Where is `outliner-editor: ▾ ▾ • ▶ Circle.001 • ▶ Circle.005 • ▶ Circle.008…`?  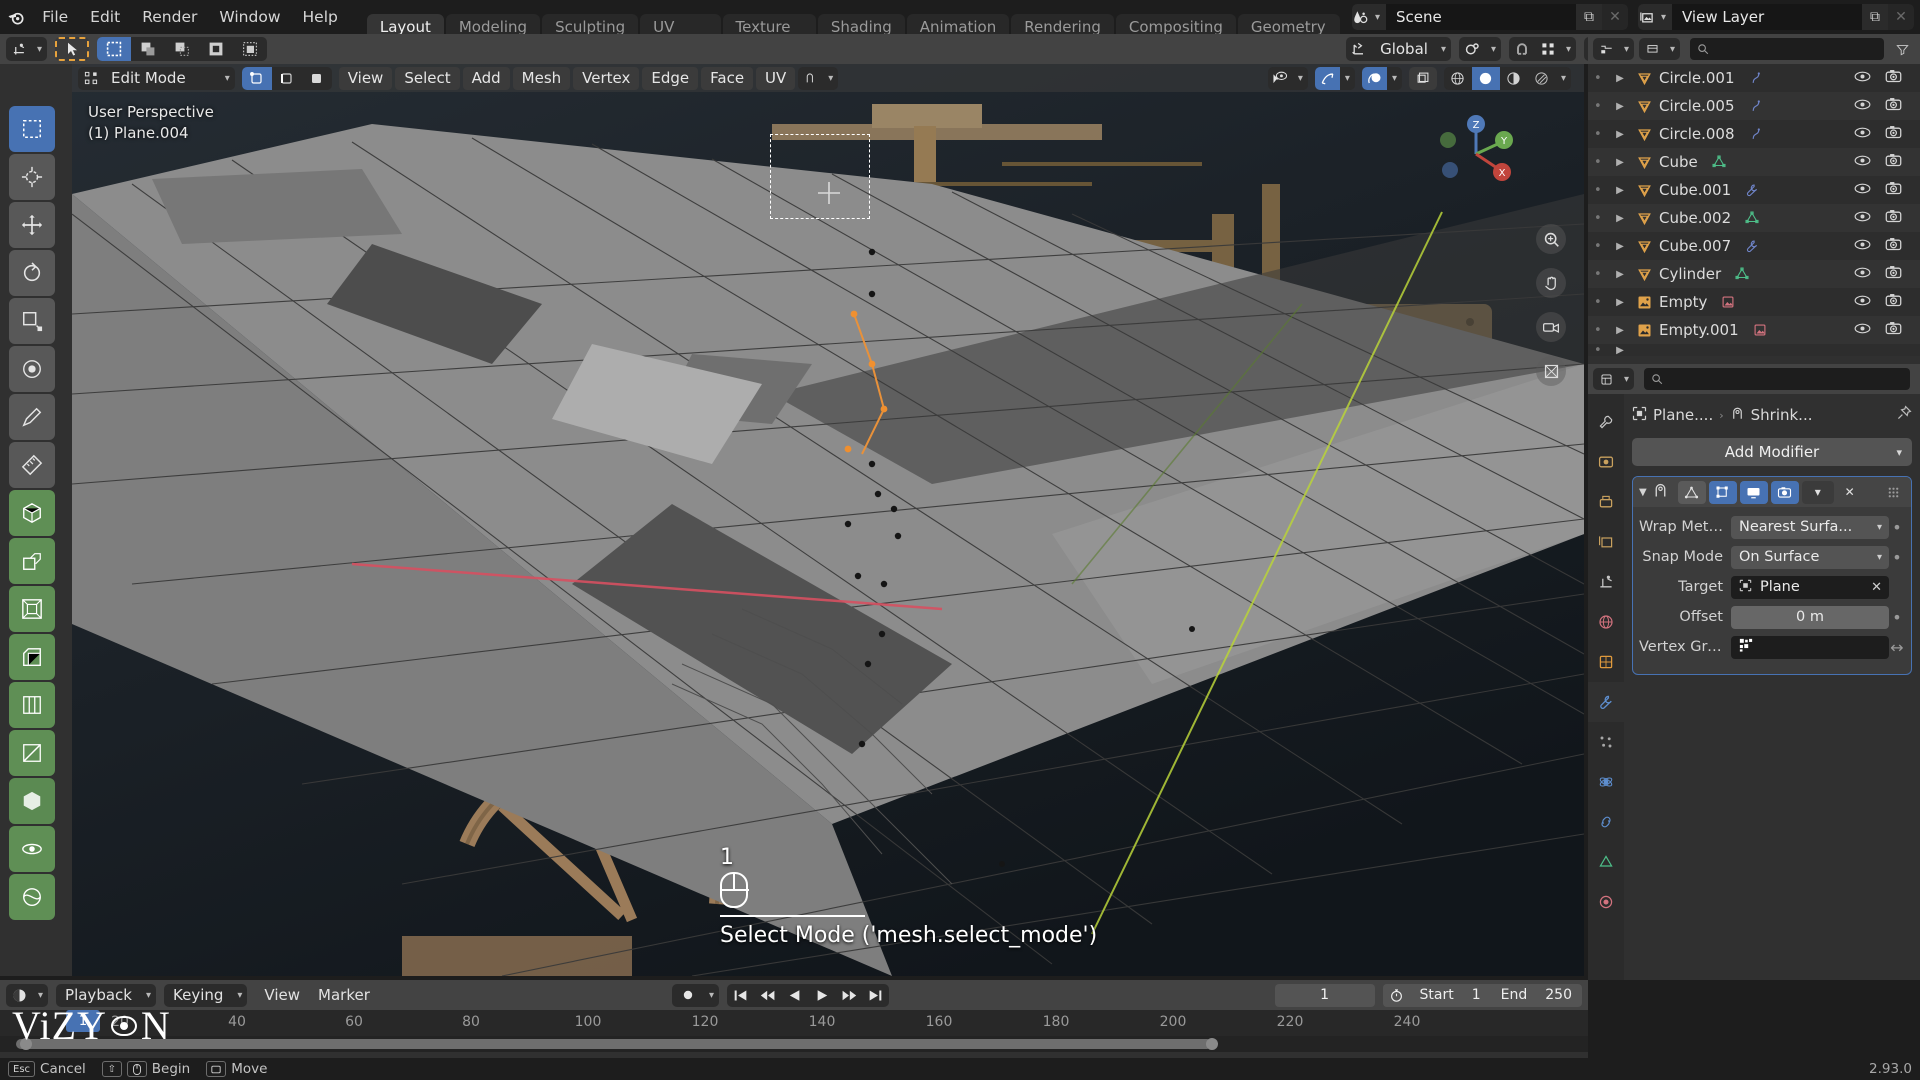 outliner-editor: ▾ ▾ • ▶ Circle.001 • ▶ Circle.005 • ▶ Circle.008… is located at coordinates (1754, 199).